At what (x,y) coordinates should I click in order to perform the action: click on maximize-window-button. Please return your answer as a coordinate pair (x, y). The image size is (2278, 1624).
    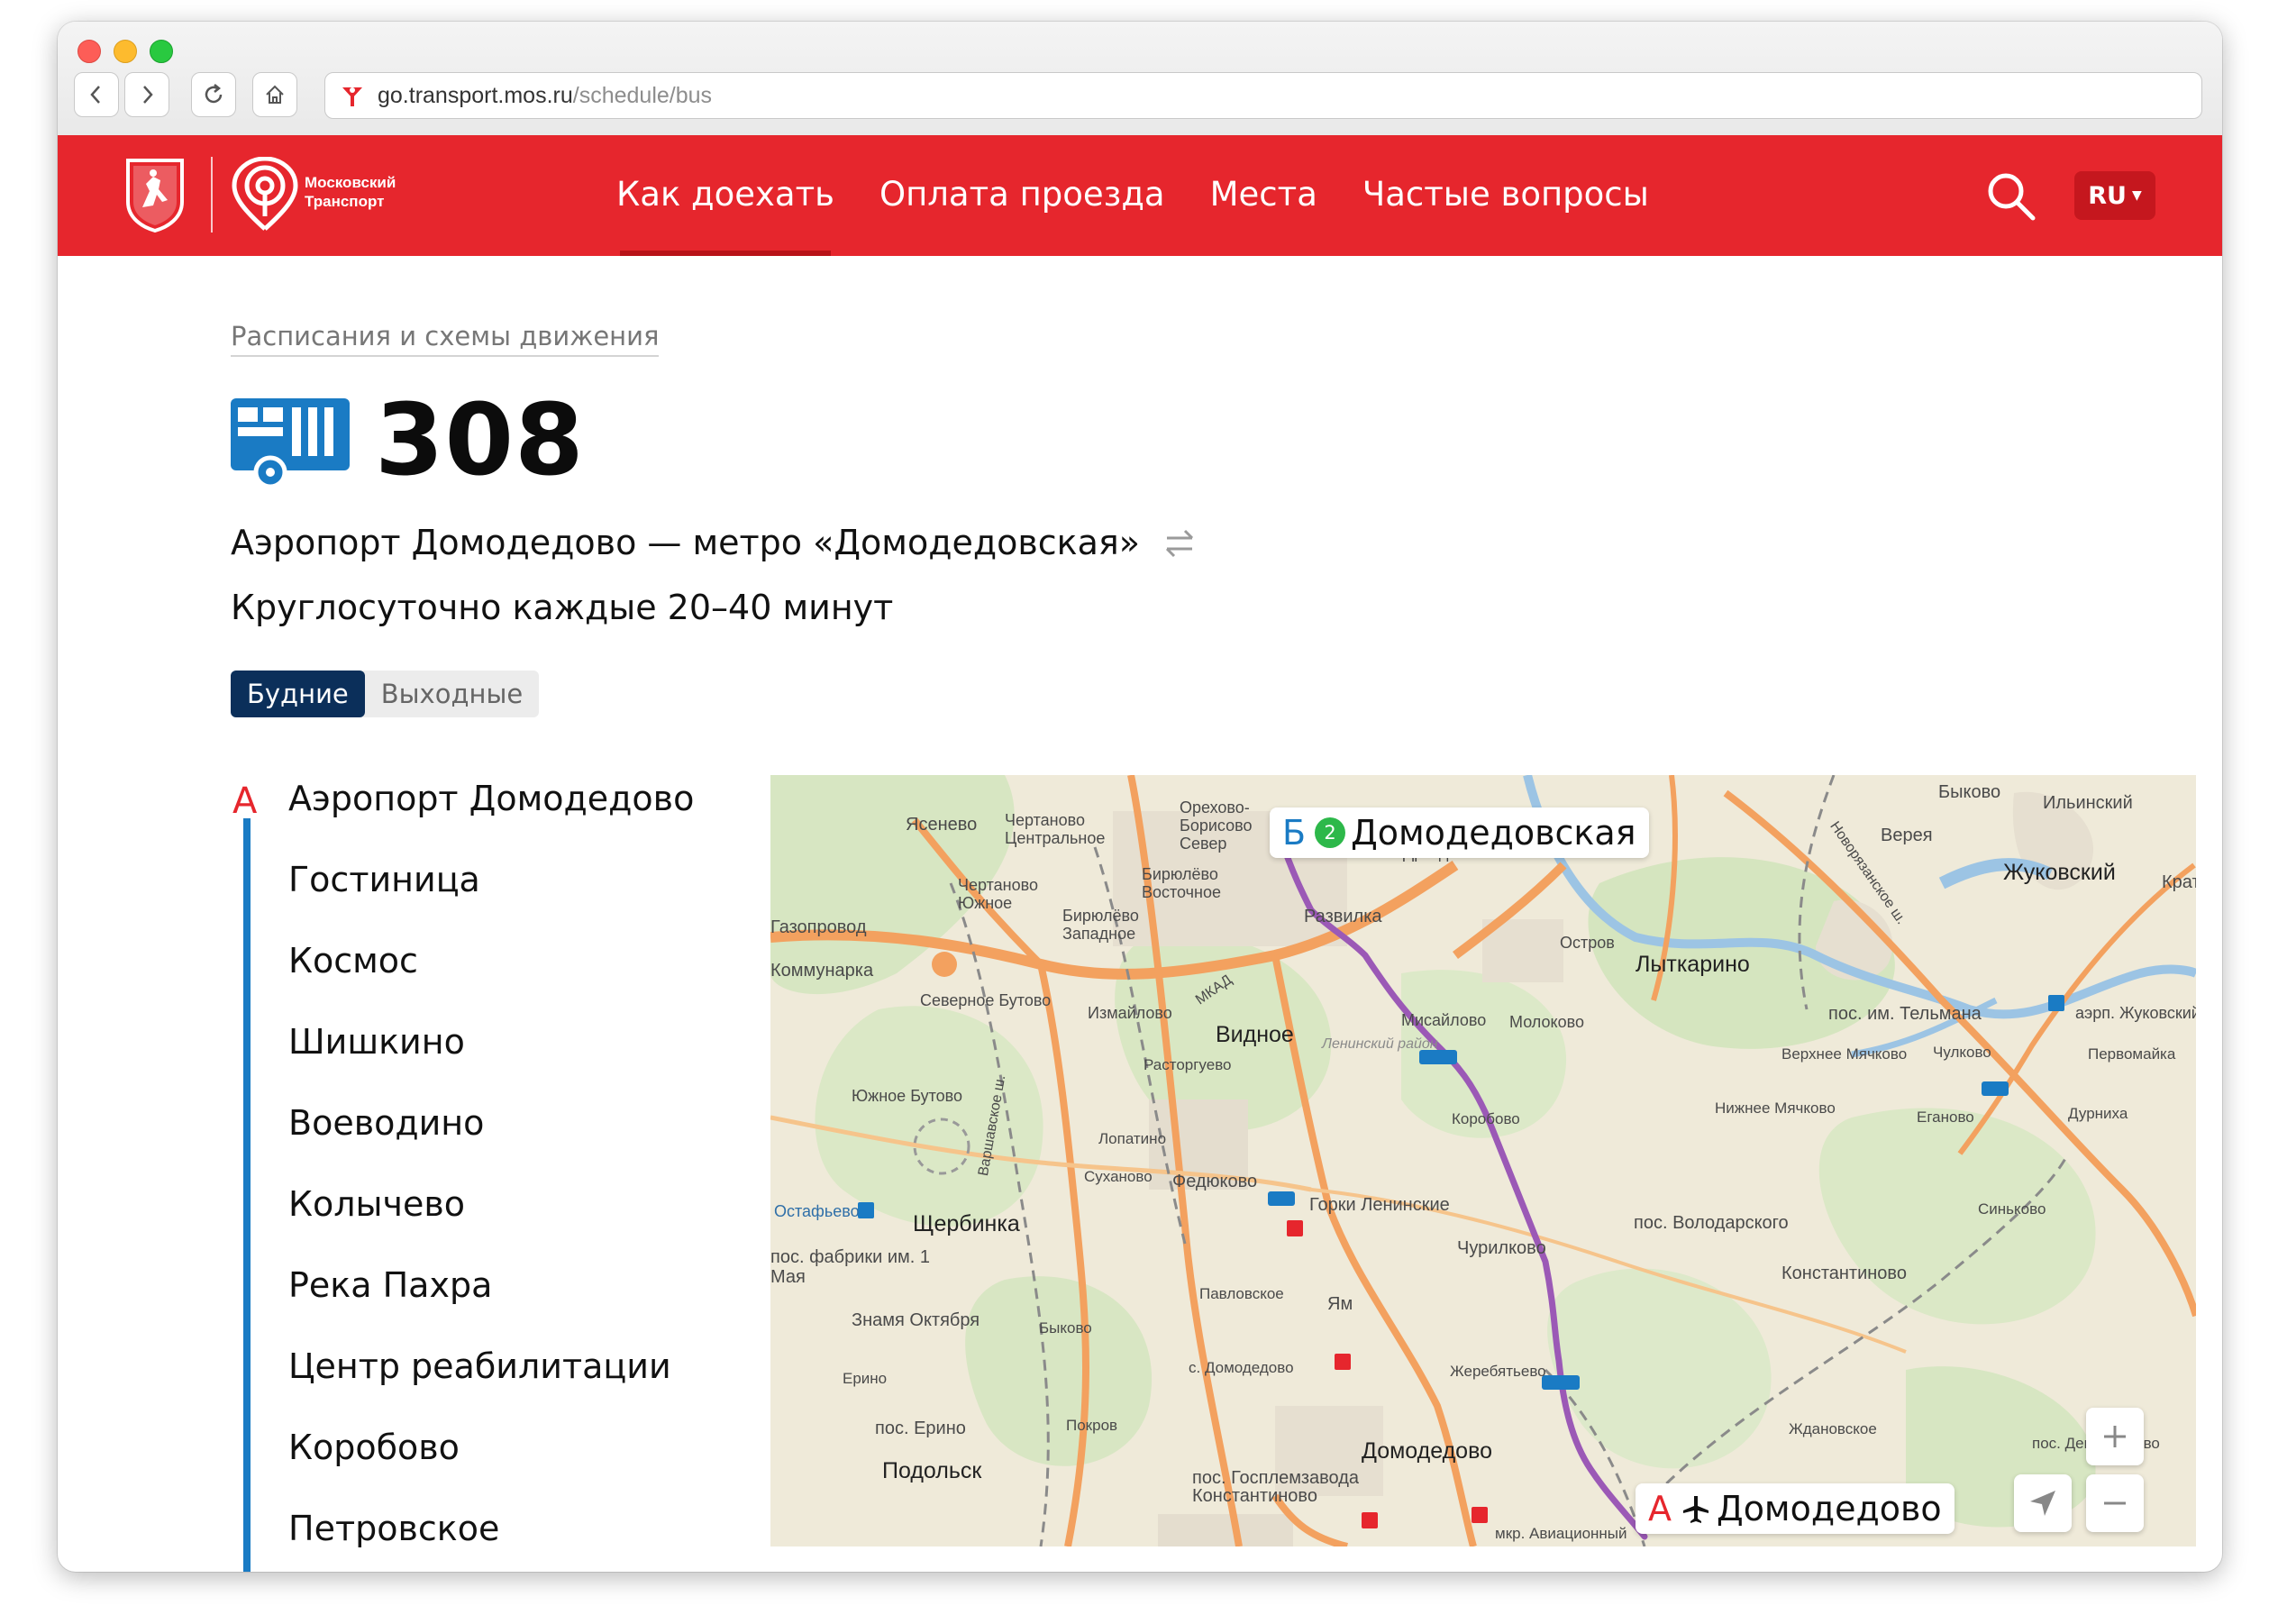
    Looking at the image, I should click on (161, 51).